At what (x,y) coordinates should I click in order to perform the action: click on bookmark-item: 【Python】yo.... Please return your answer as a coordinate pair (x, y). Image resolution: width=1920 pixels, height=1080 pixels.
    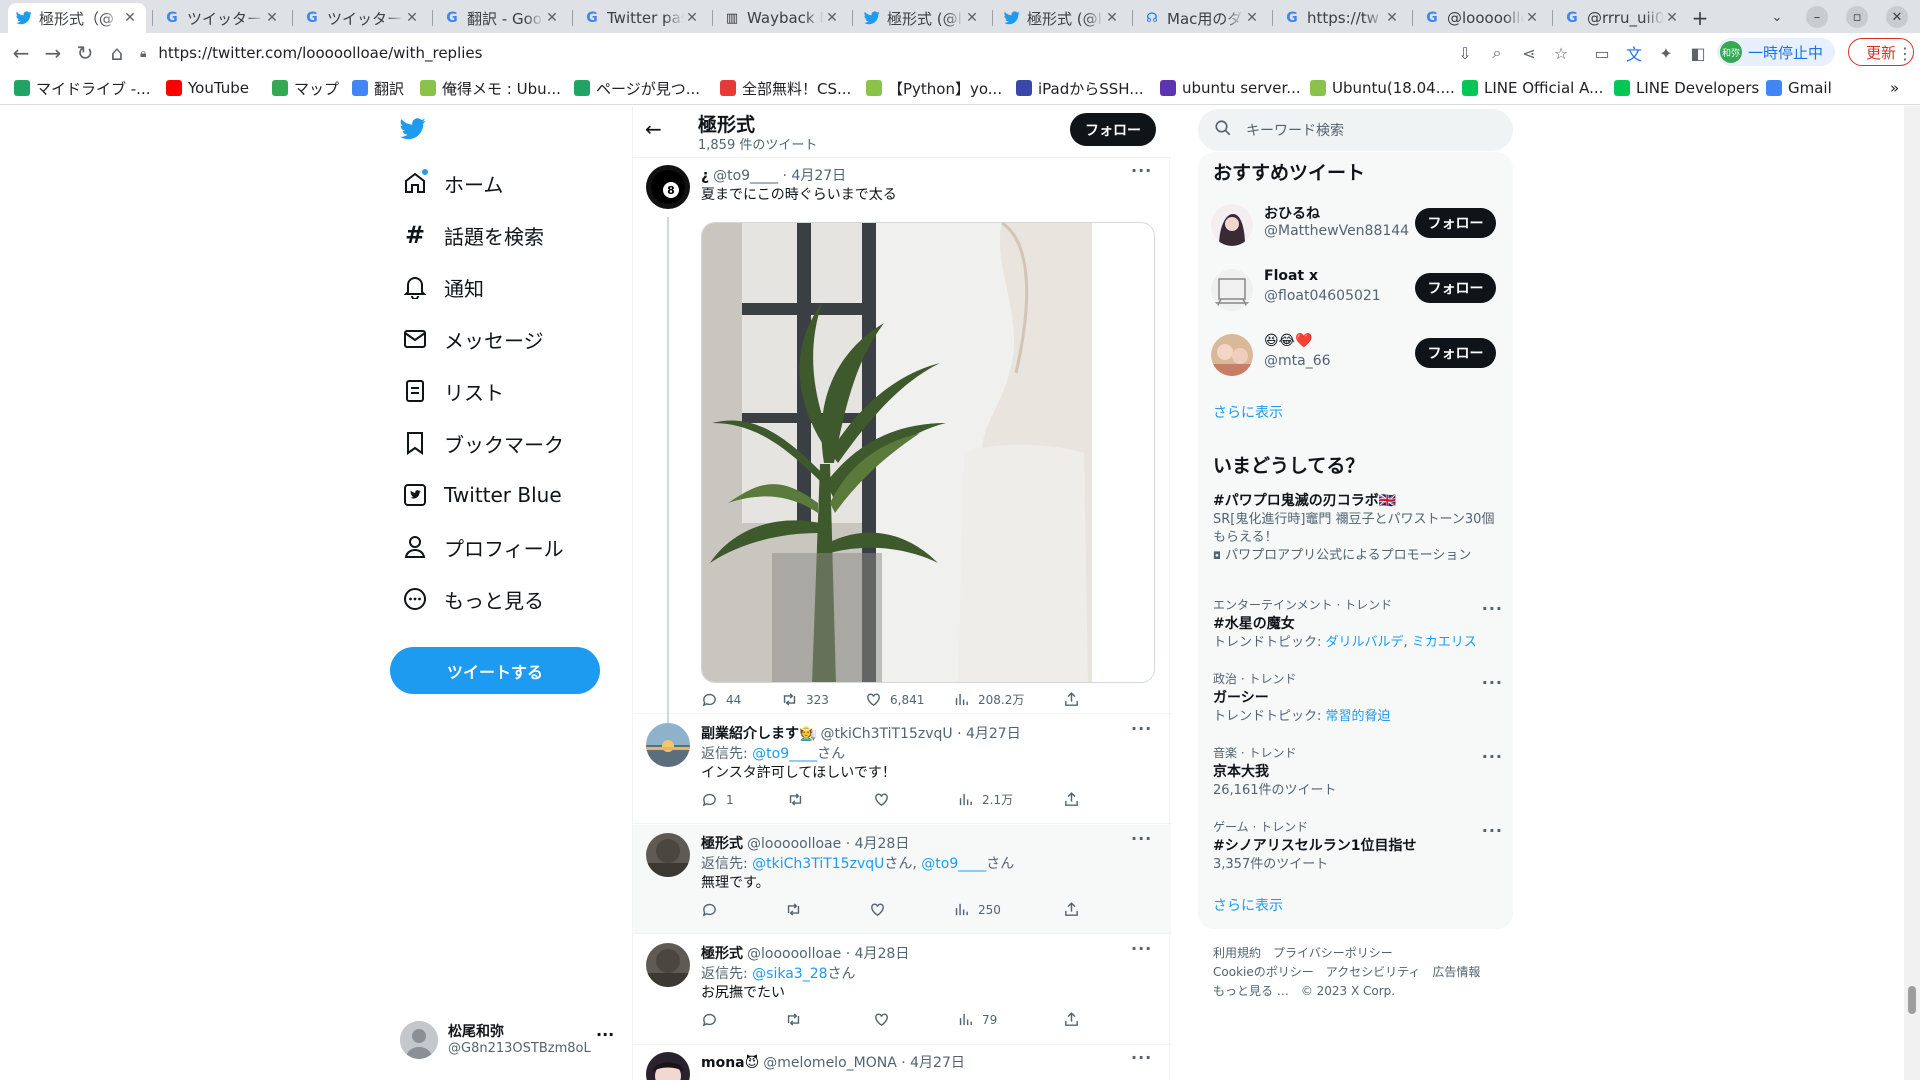
    Looking at the image, I should click on (934, 88).